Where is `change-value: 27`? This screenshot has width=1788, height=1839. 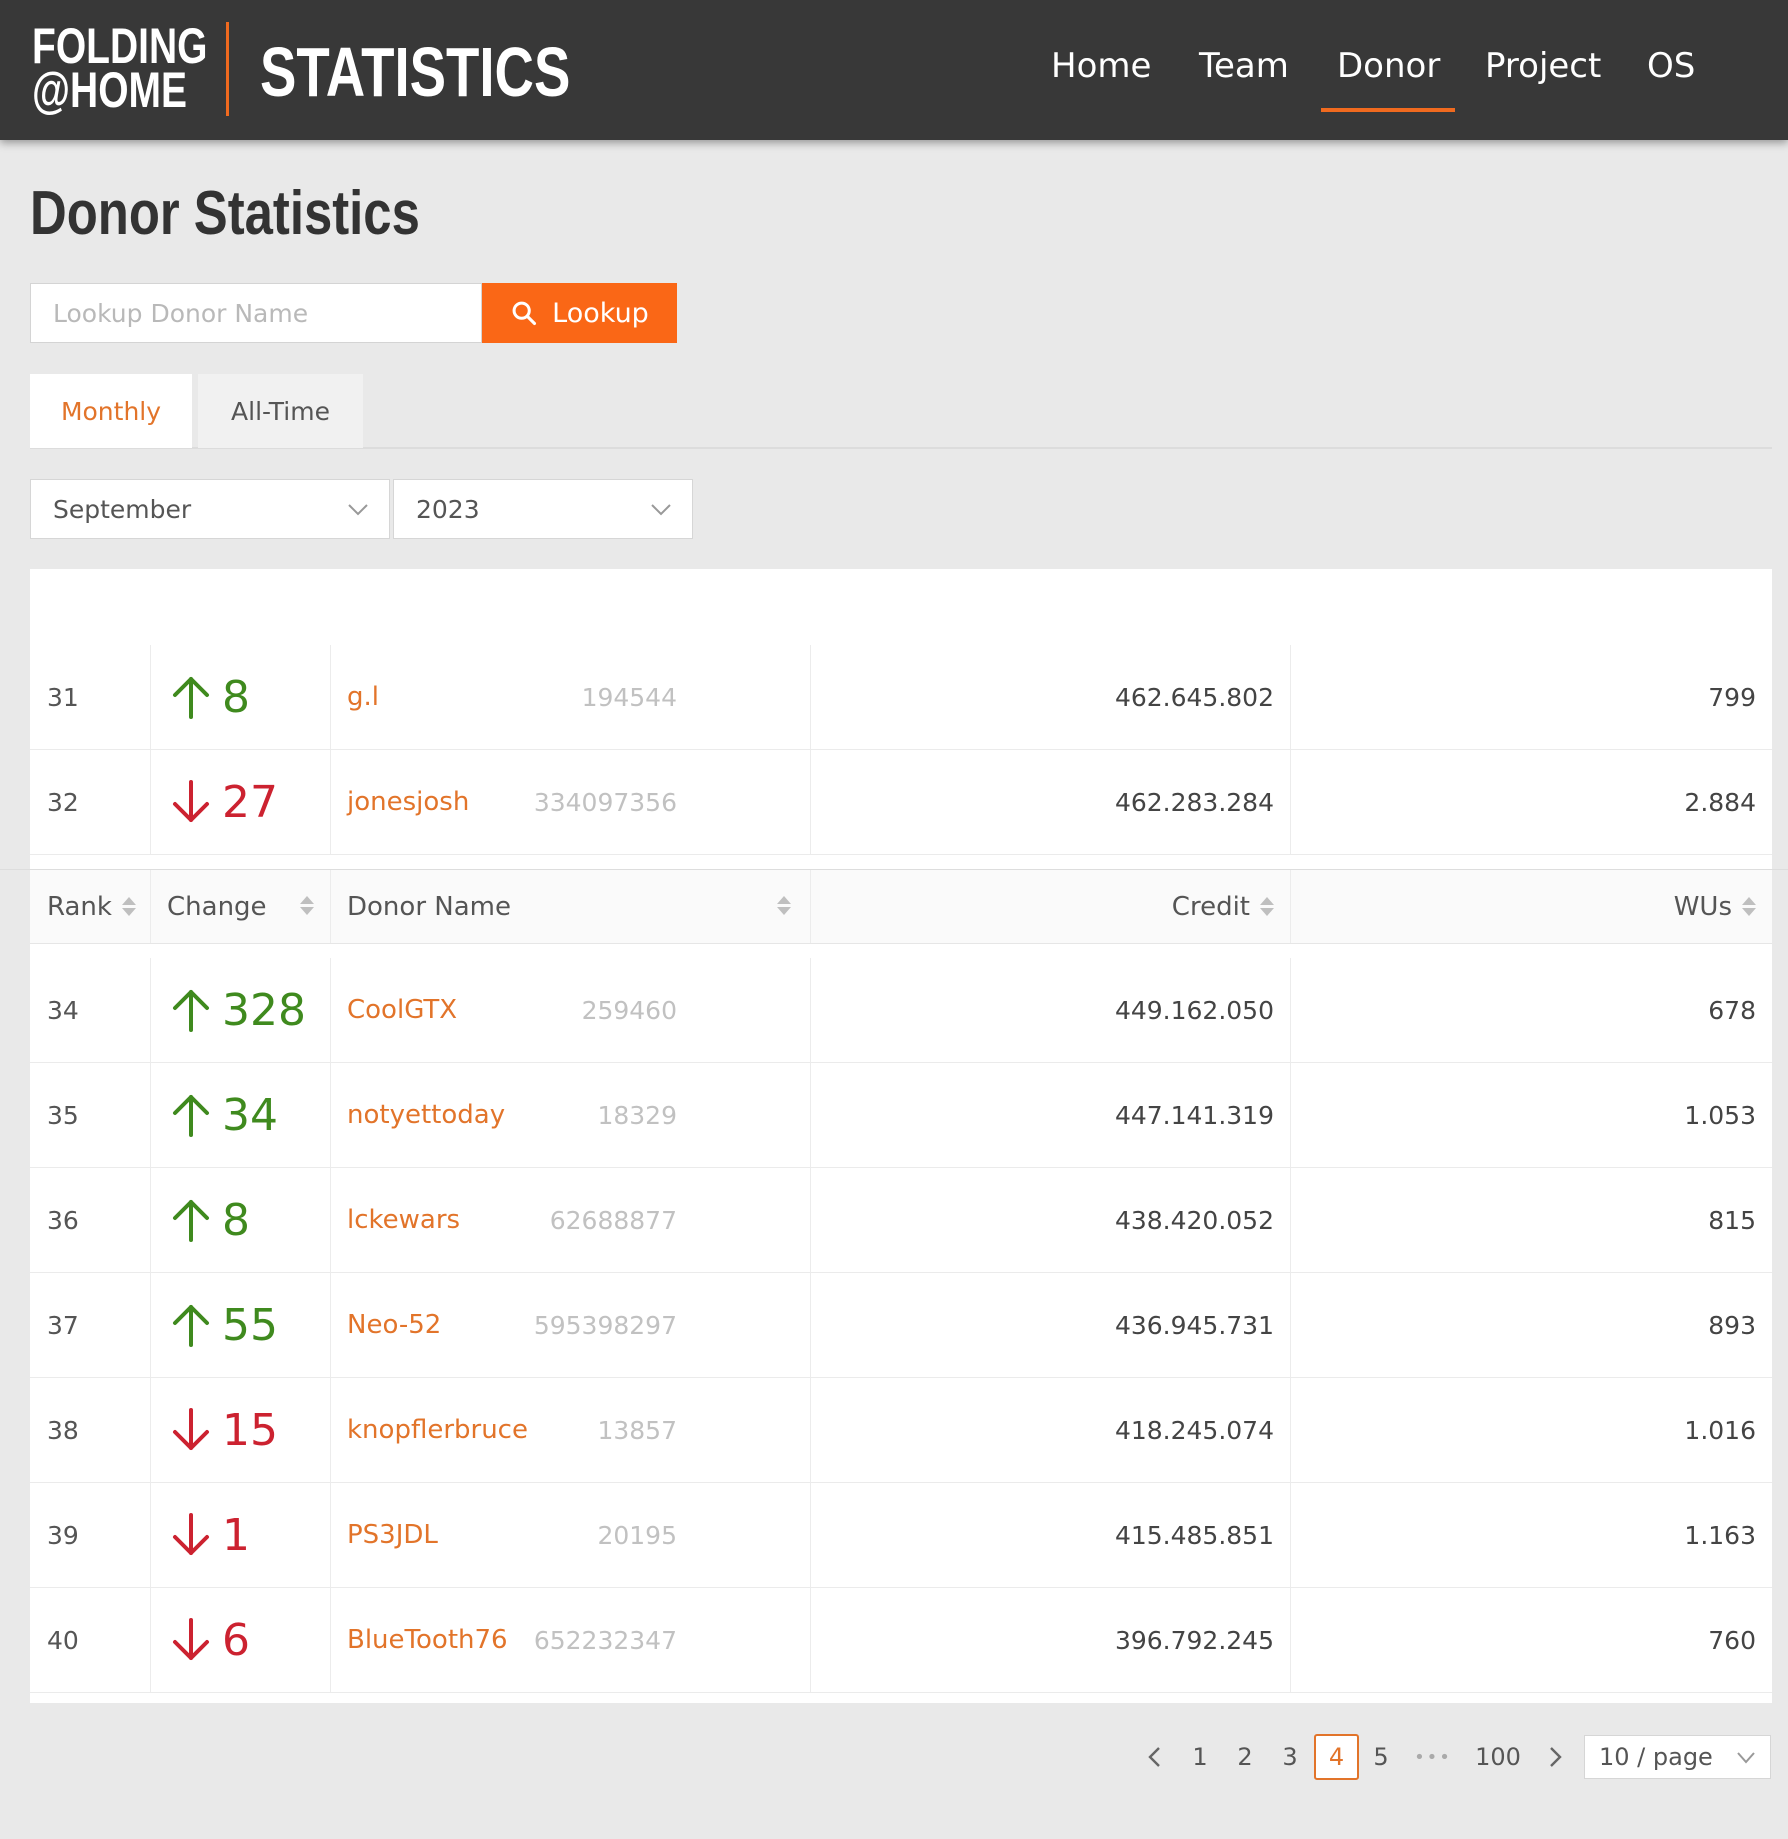 change-value: 27 is located at coordinates (250, 802).